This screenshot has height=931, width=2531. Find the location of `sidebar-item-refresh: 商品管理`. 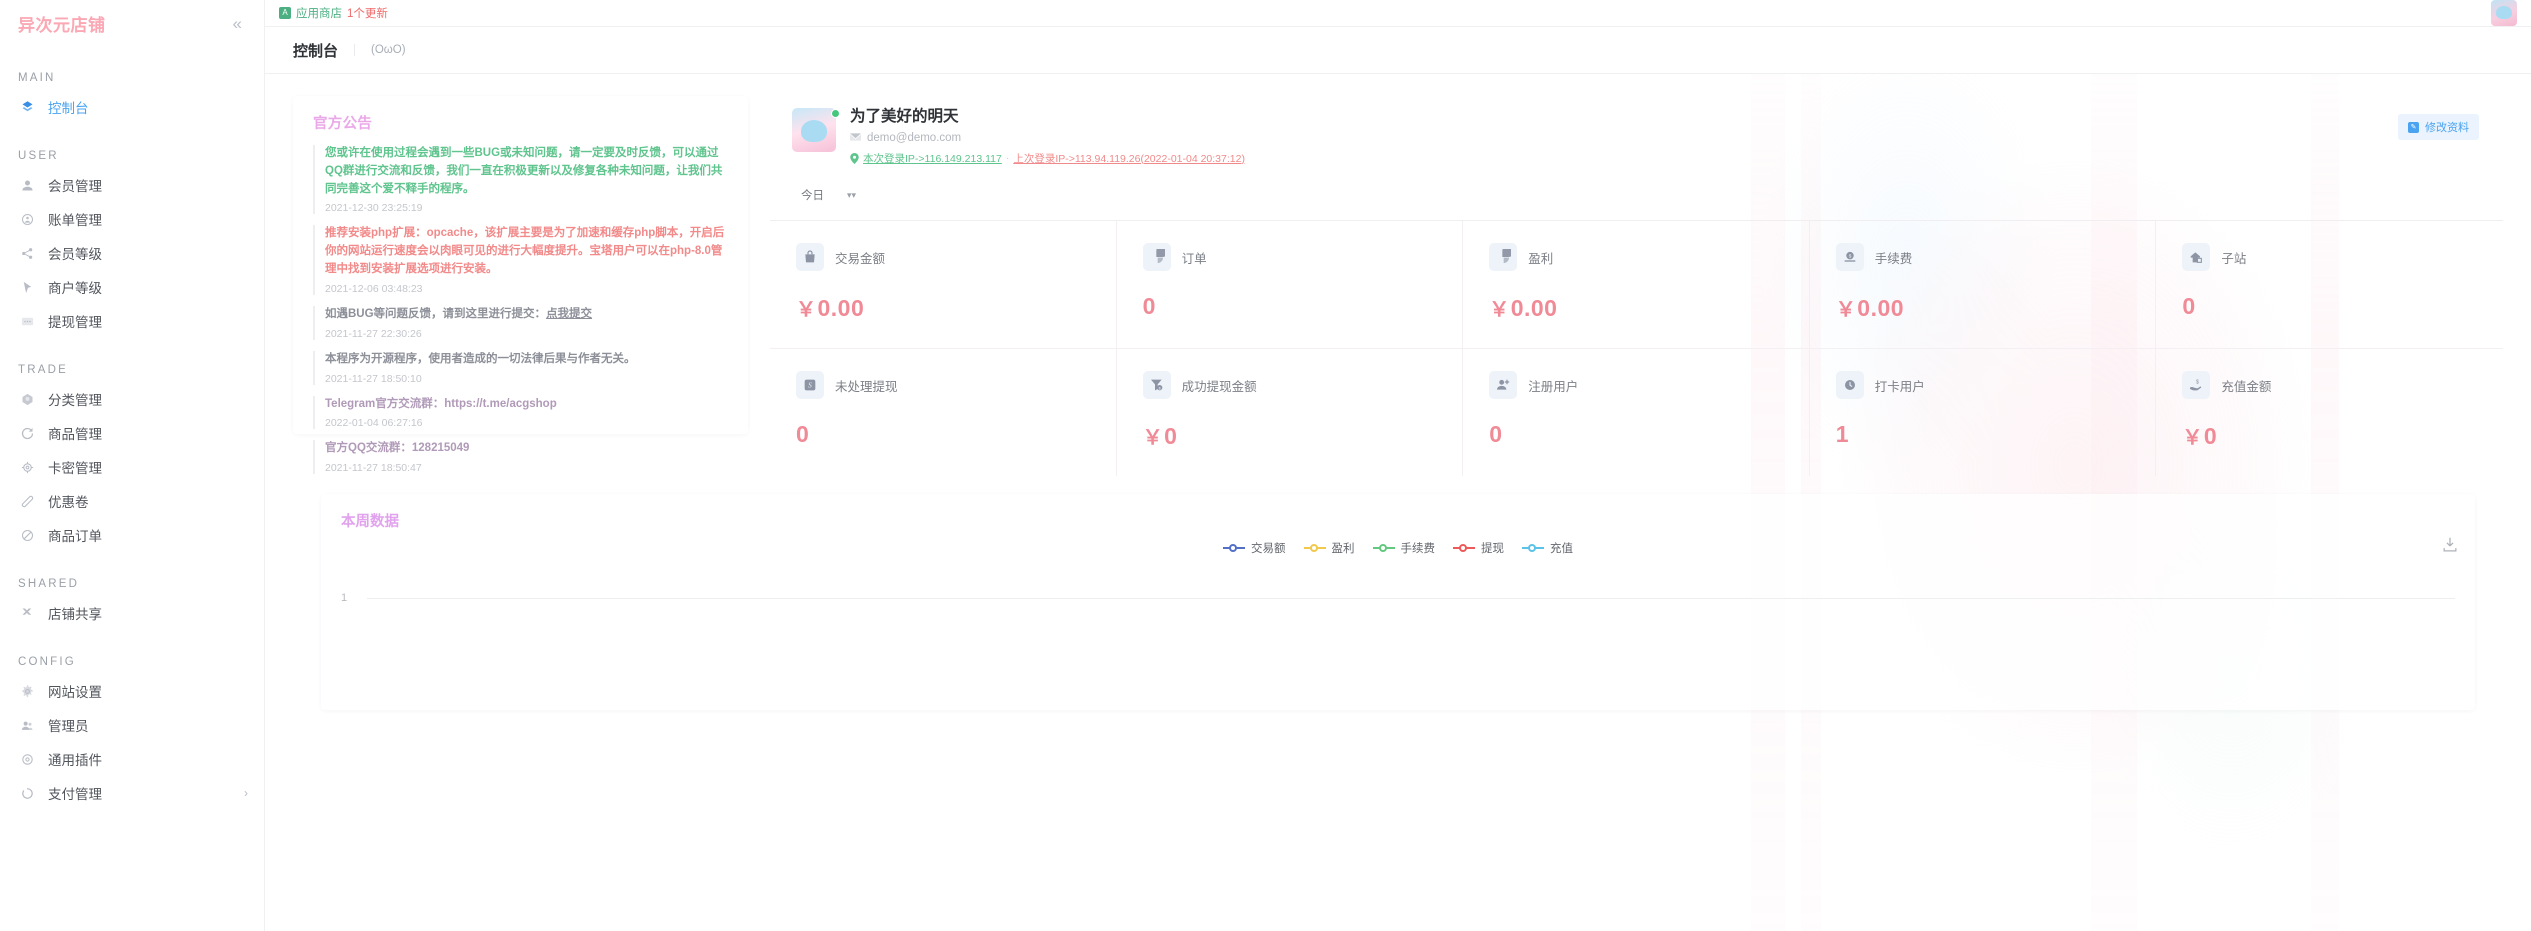

sidebar-item-refresh: 商品管理 is located at coordinates (132, 433).